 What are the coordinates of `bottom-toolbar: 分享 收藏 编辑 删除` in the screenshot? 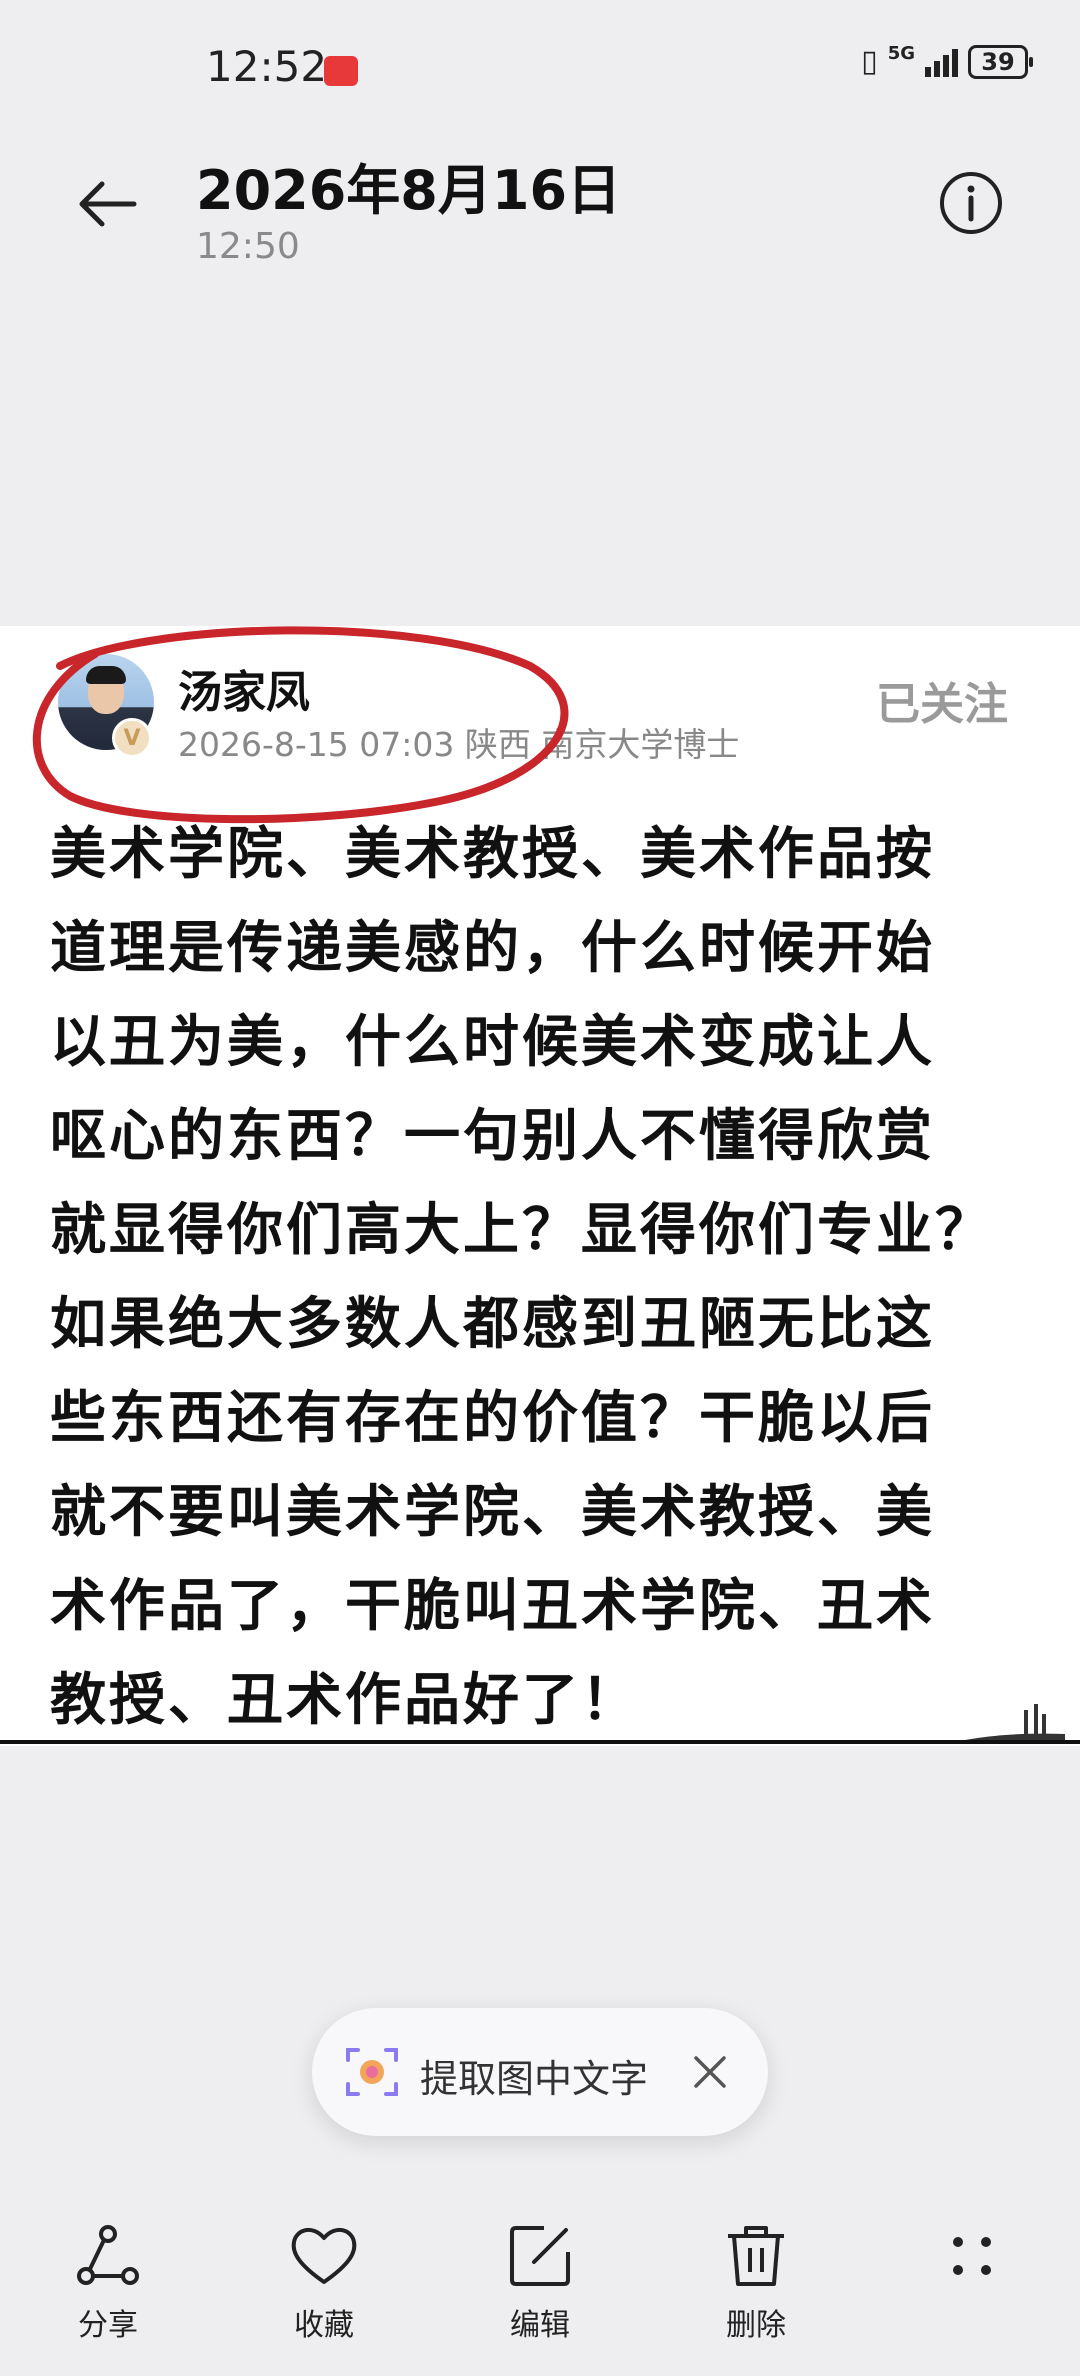 It's located at (540, 2298).